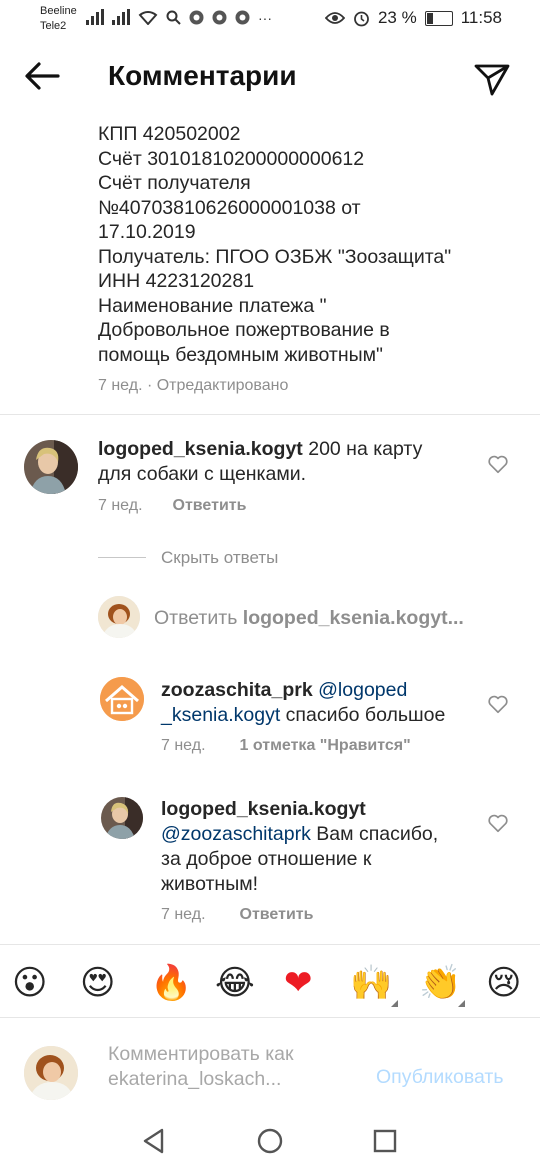 The width and height of the screenshot is (540, 1170). I want to click on carrier-2: Tele2, so click(53, 26).